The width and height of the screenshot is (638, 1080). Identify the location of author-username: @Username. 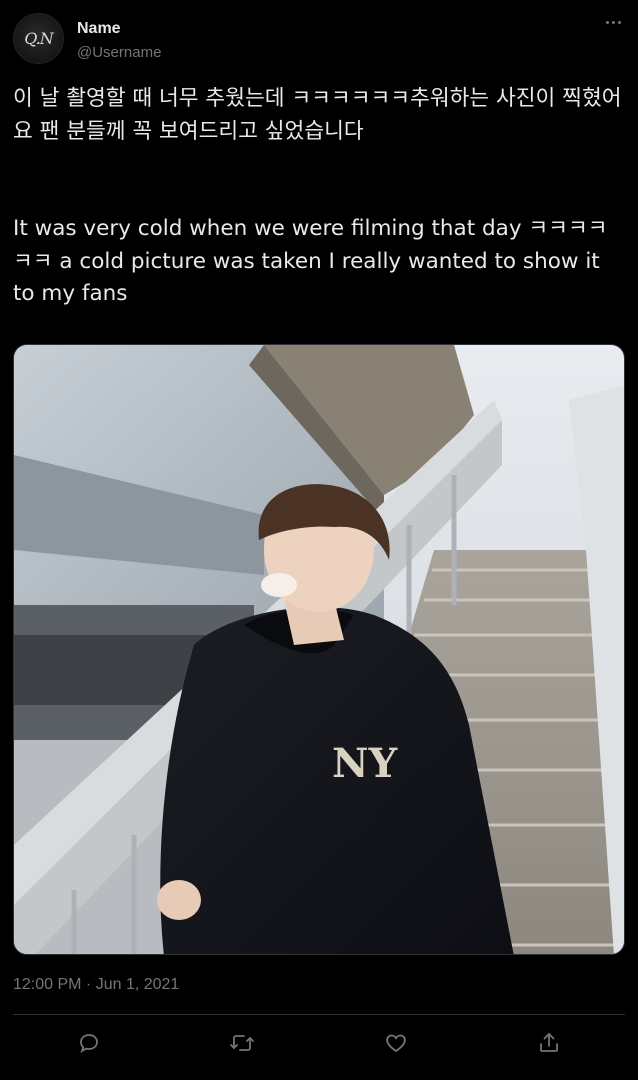
(119, 52).